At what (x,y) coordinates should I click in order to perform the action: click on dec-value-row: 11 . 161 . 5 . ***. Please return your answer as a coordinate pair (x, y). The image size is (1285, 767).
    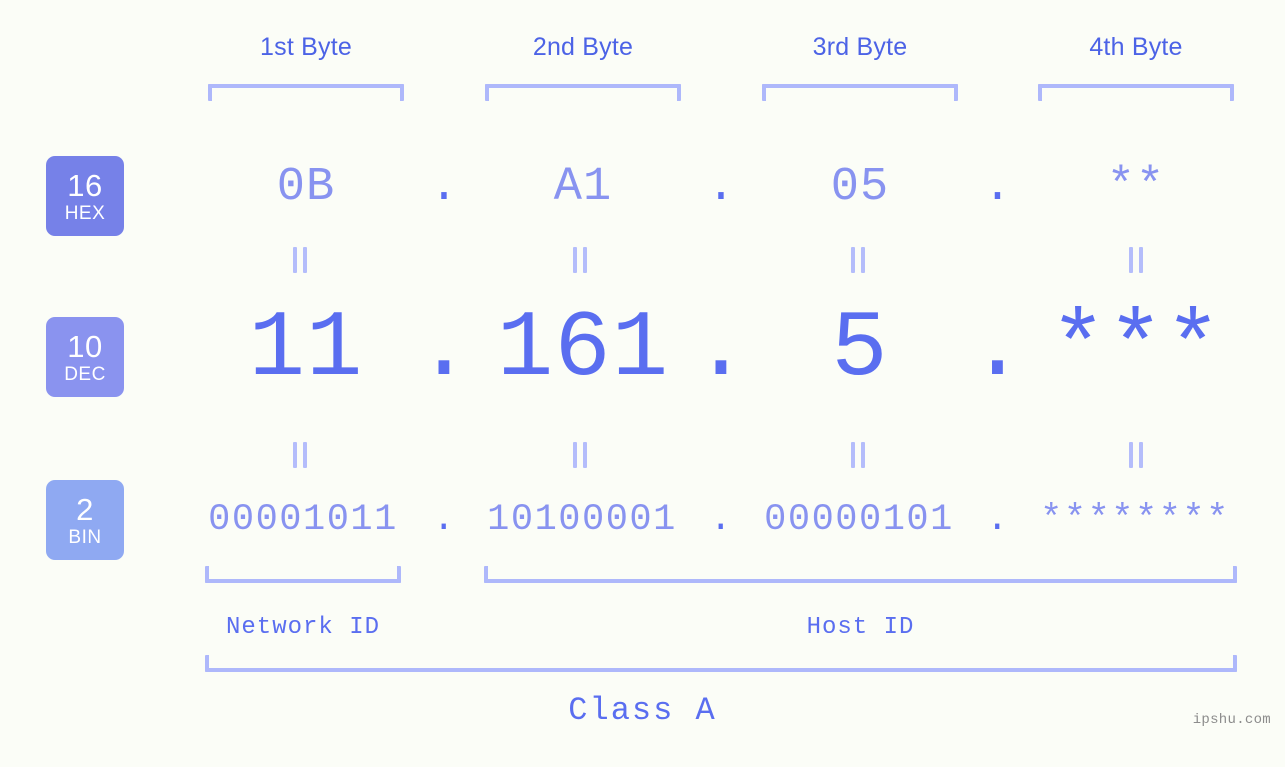
    Looking at the image, I should click on (642, 350).